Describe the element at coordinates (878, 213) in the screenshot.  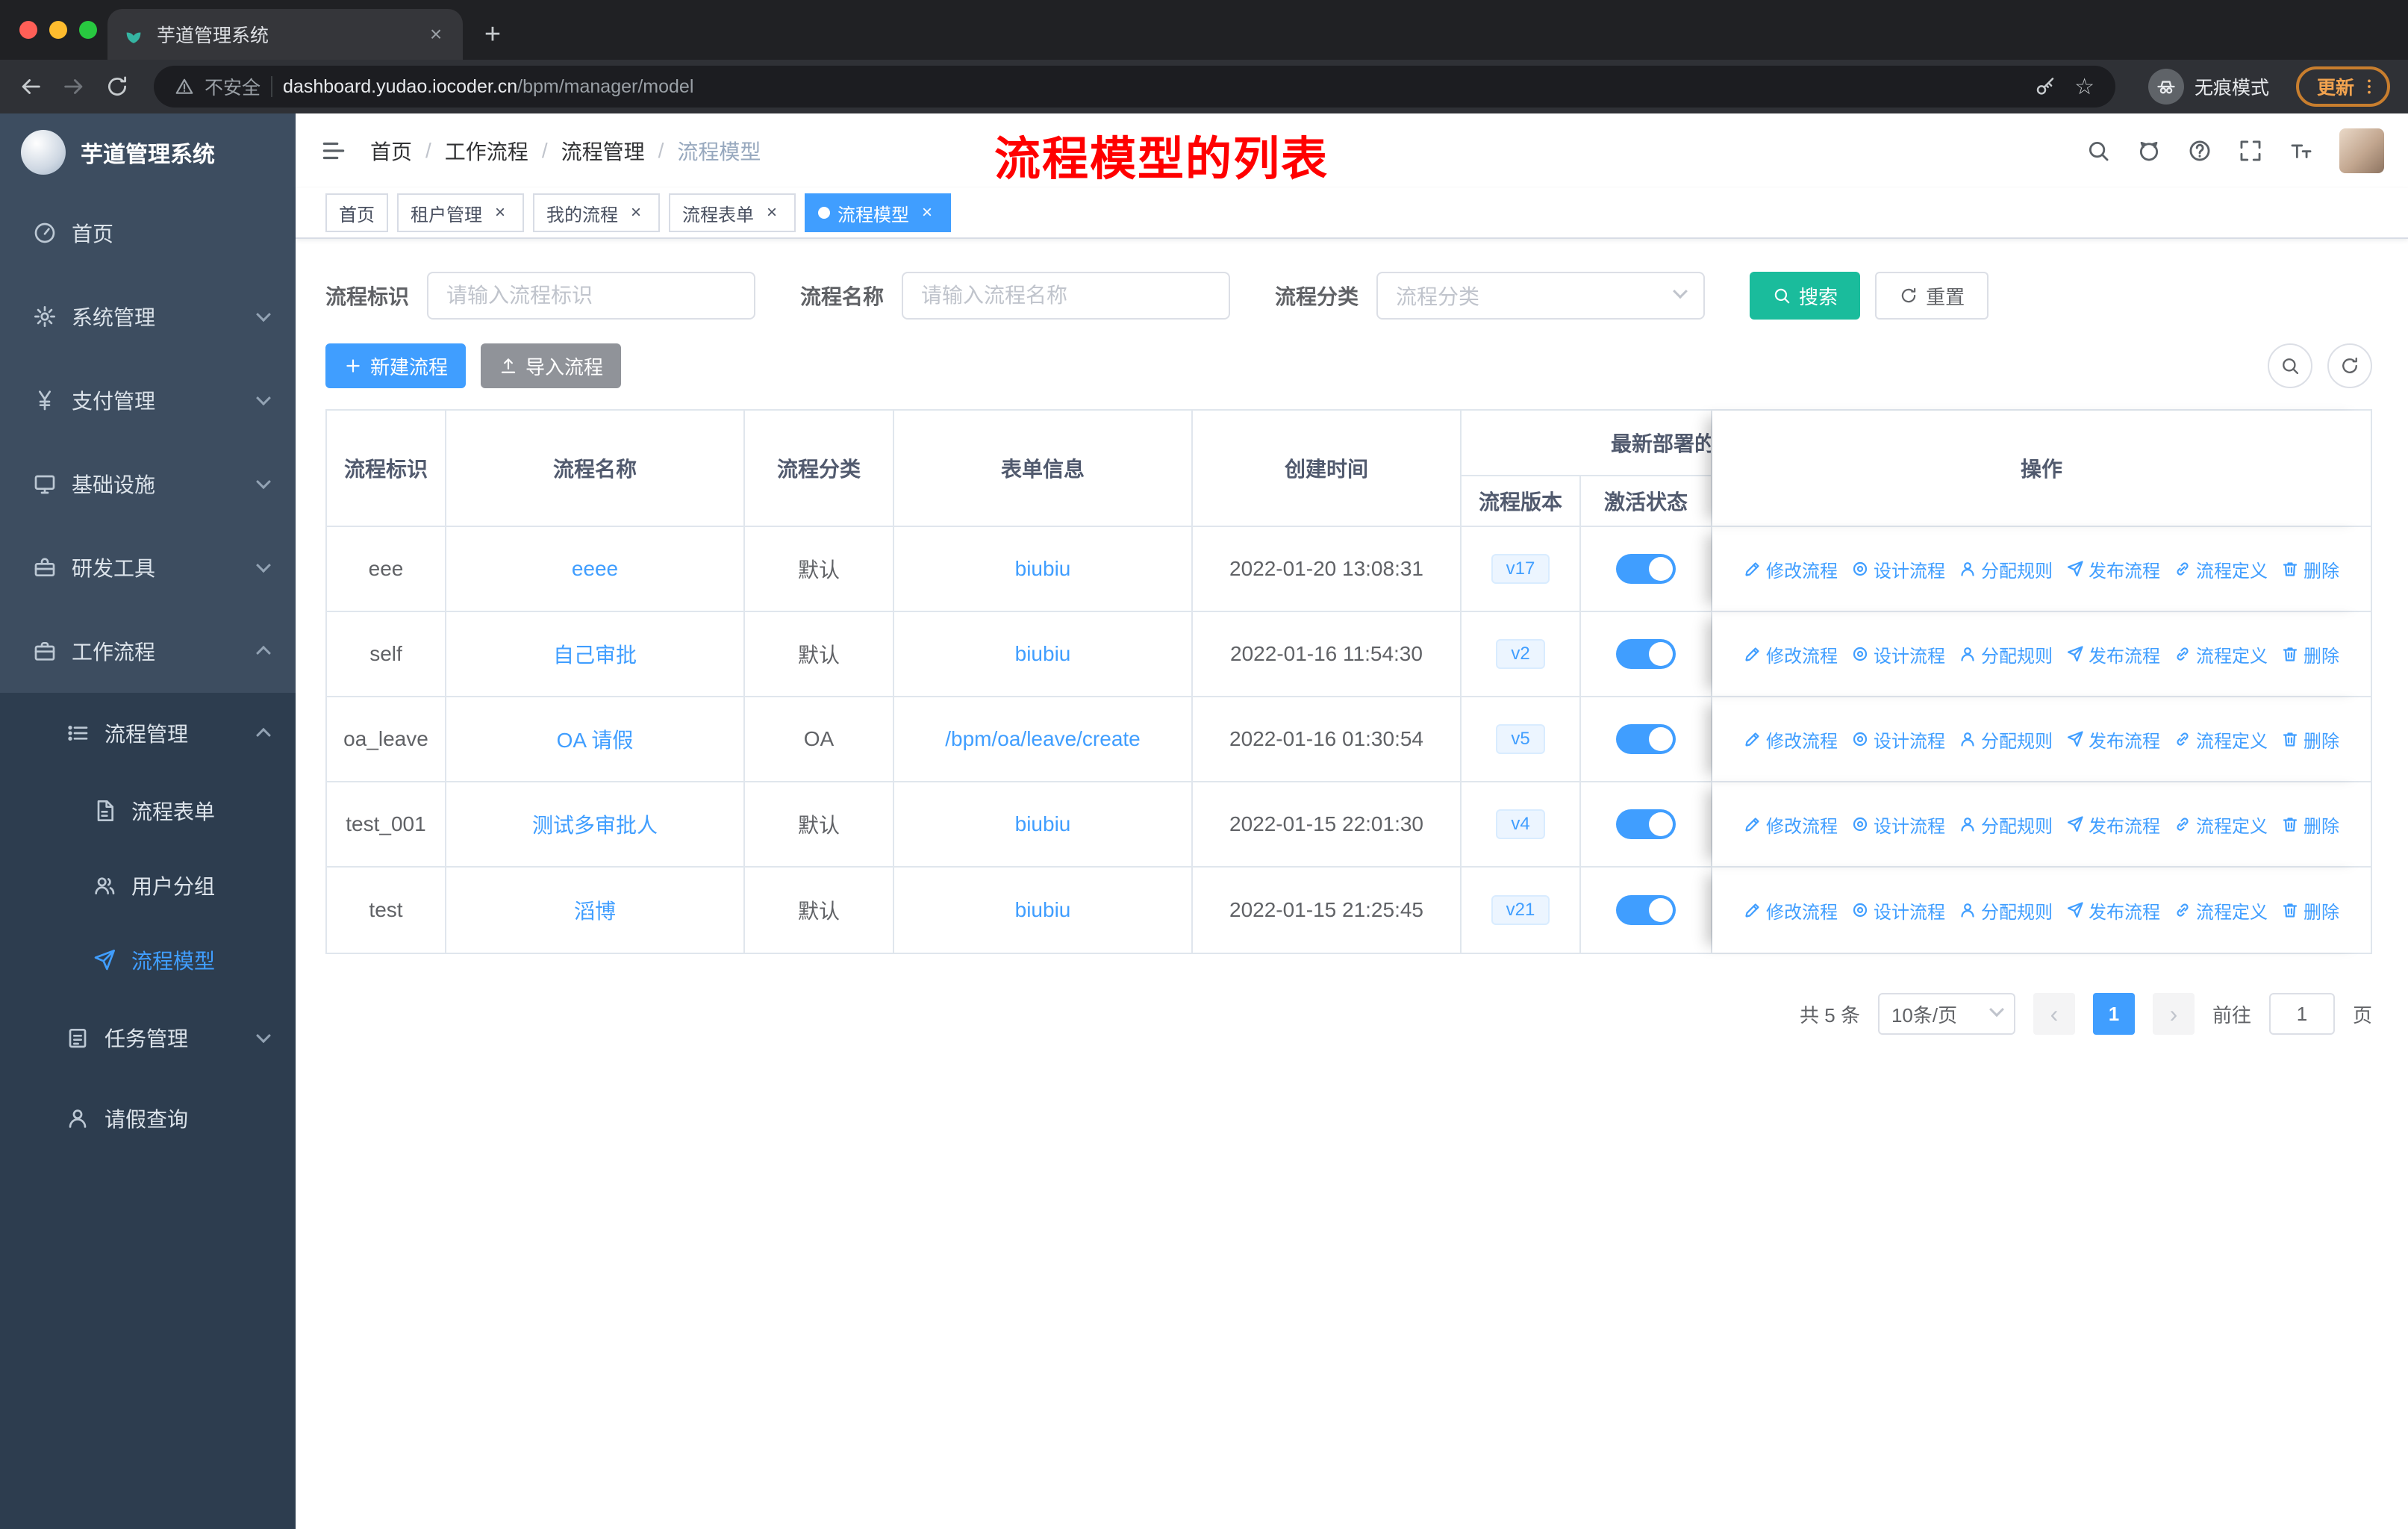
I see `tag-process-model: 流程模型 ×` at that location.